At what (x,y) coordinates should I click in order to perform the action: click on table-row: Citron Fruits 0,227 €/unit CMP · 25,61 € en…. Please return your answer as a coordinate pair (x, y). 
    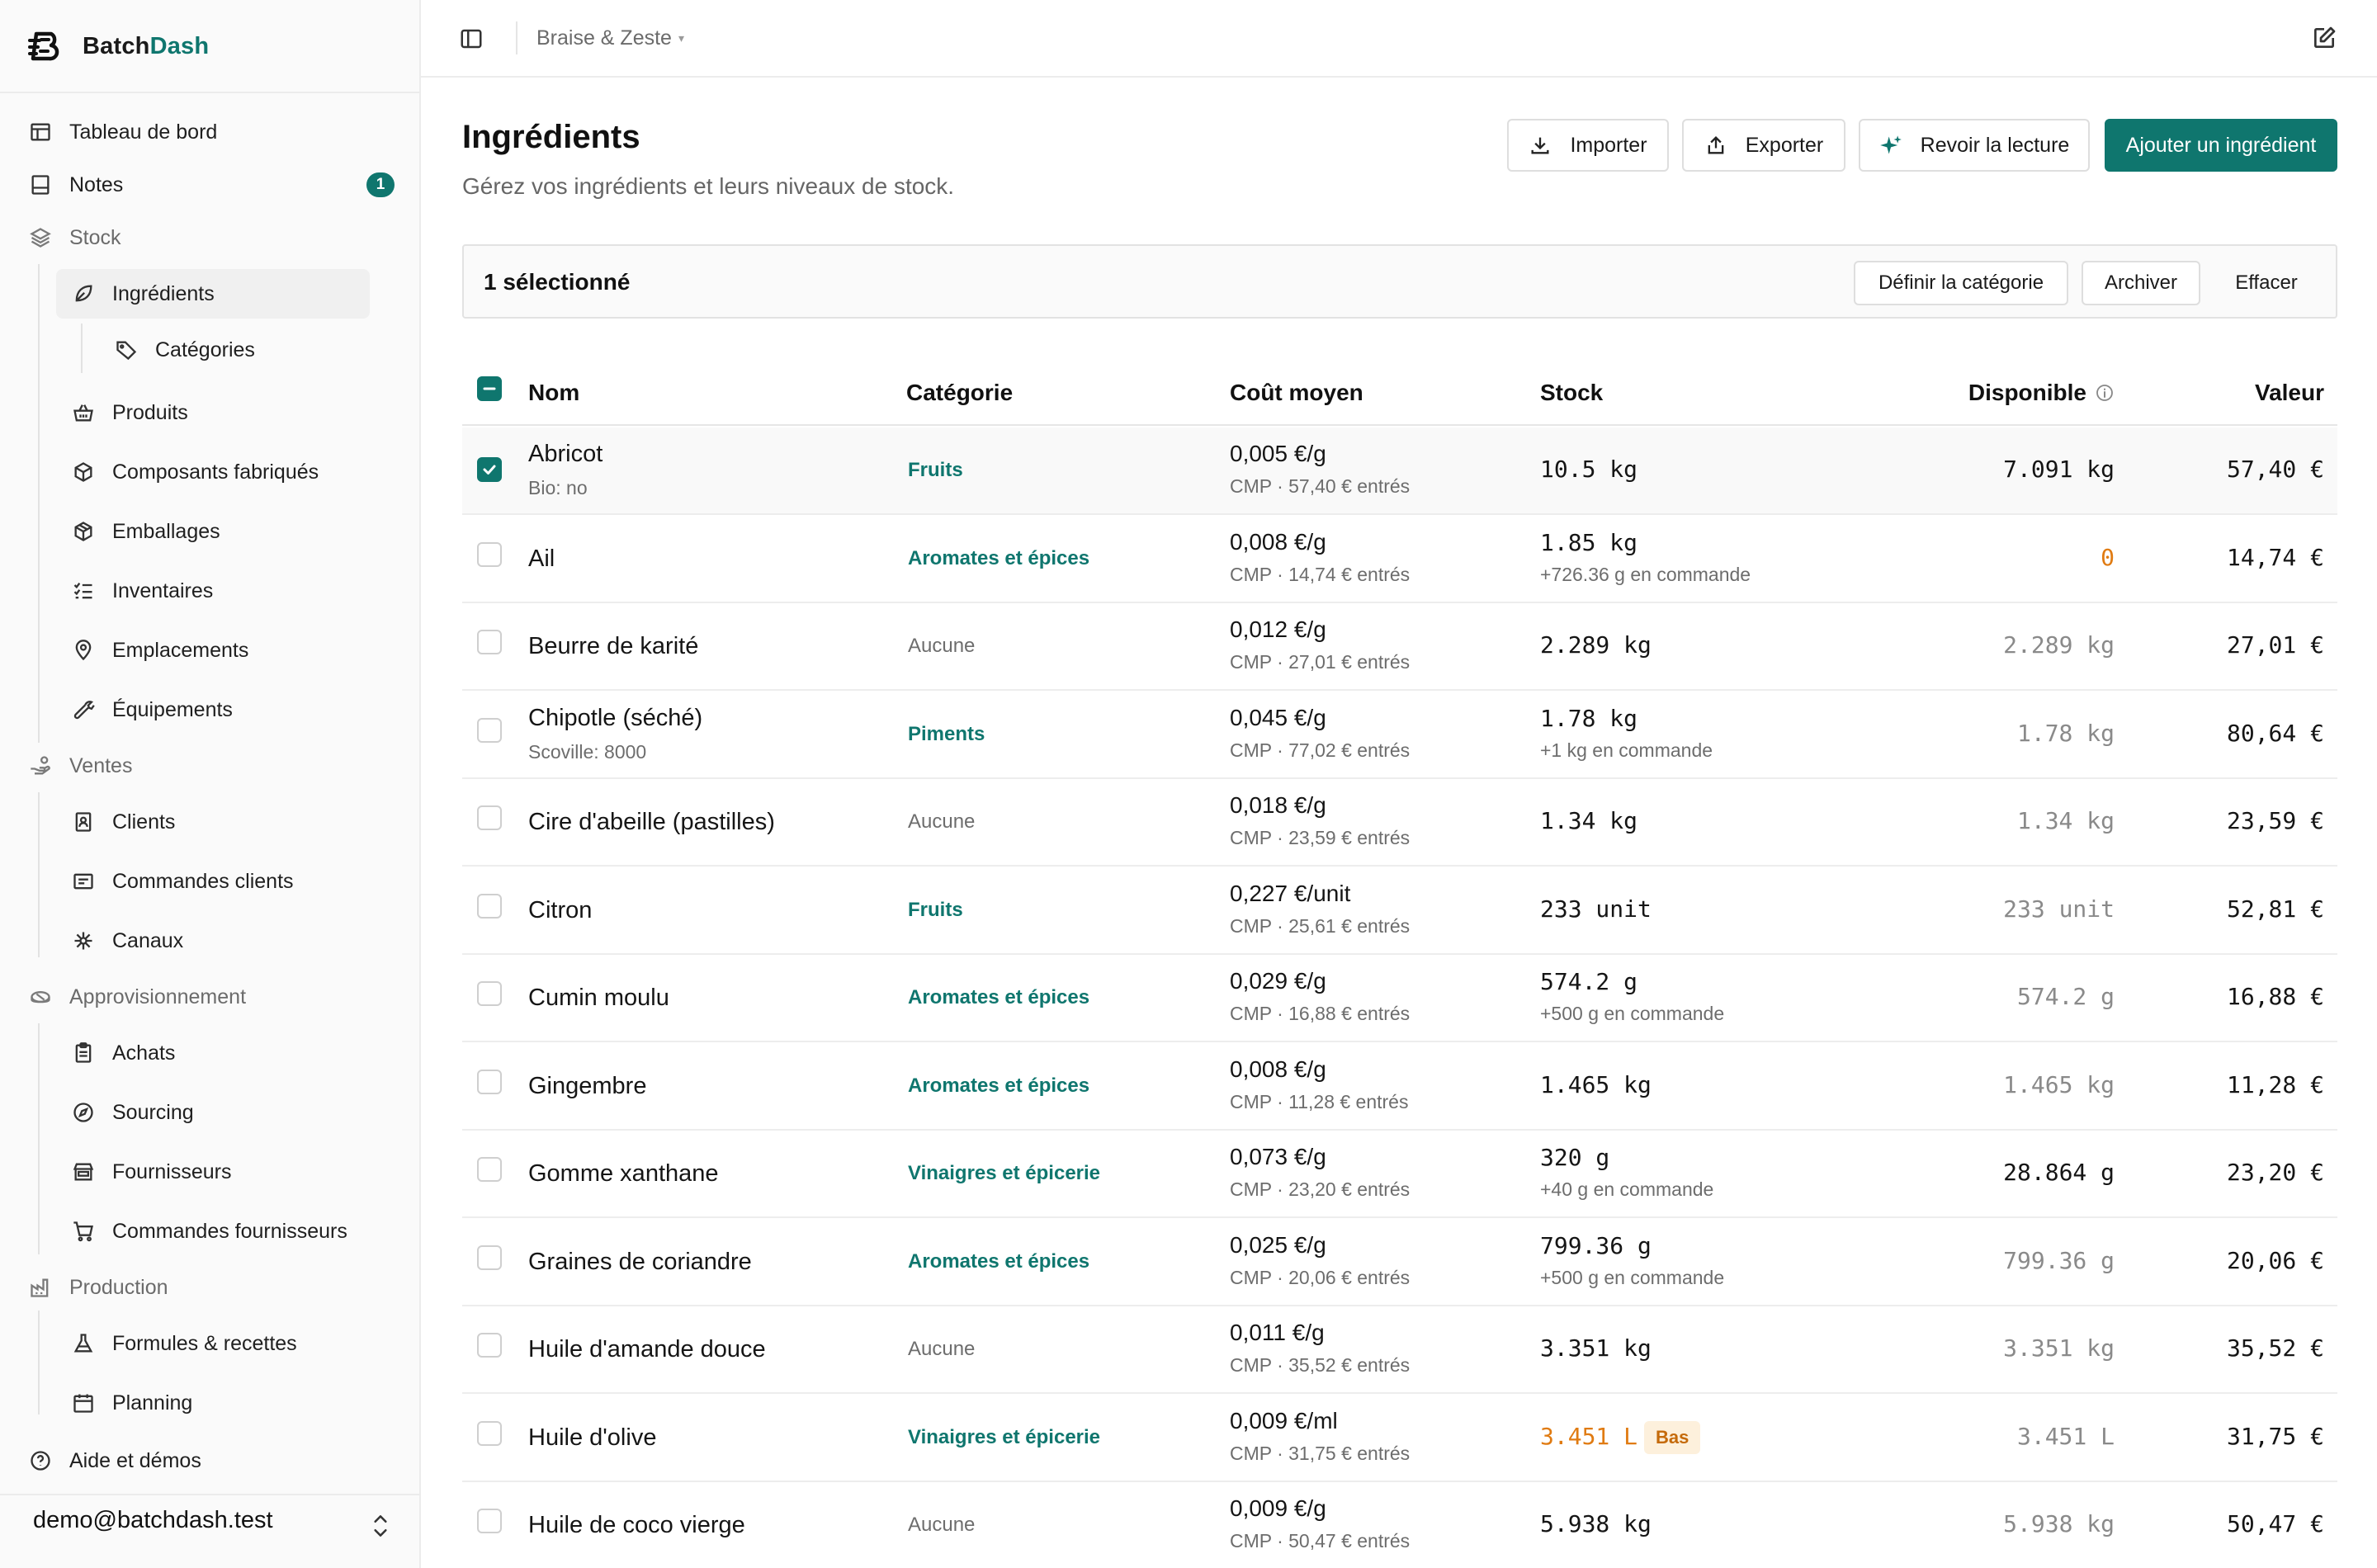
    Looking at the image, I should click on (1399, 911).